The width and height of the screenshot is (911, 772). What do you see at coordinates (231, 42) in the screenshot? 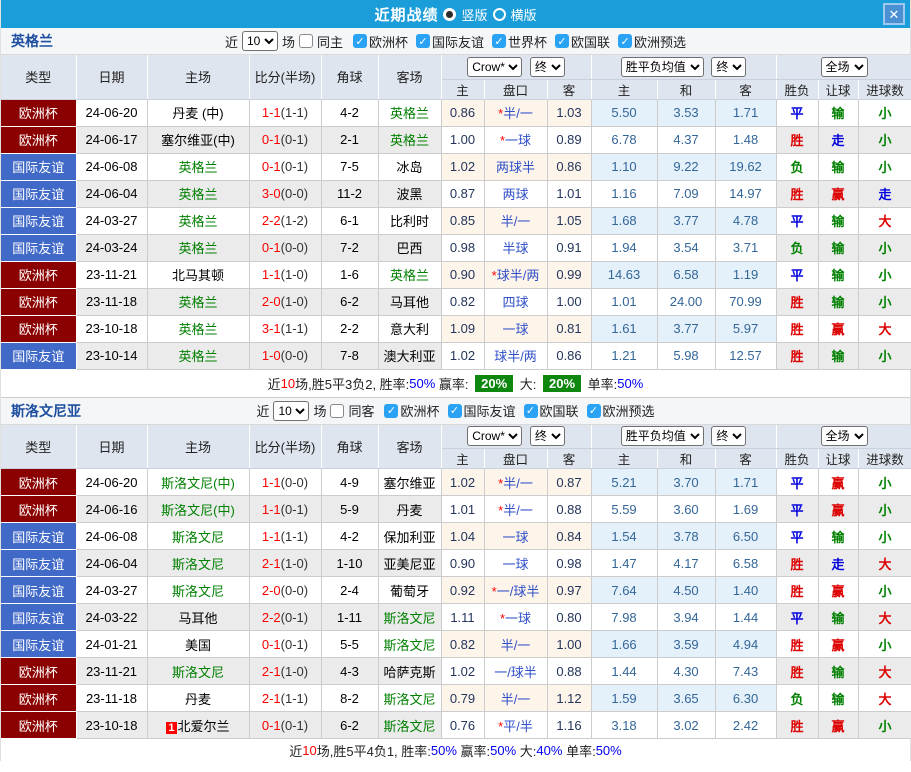
I see `near-label: 近` at bounding box center [231, 42].